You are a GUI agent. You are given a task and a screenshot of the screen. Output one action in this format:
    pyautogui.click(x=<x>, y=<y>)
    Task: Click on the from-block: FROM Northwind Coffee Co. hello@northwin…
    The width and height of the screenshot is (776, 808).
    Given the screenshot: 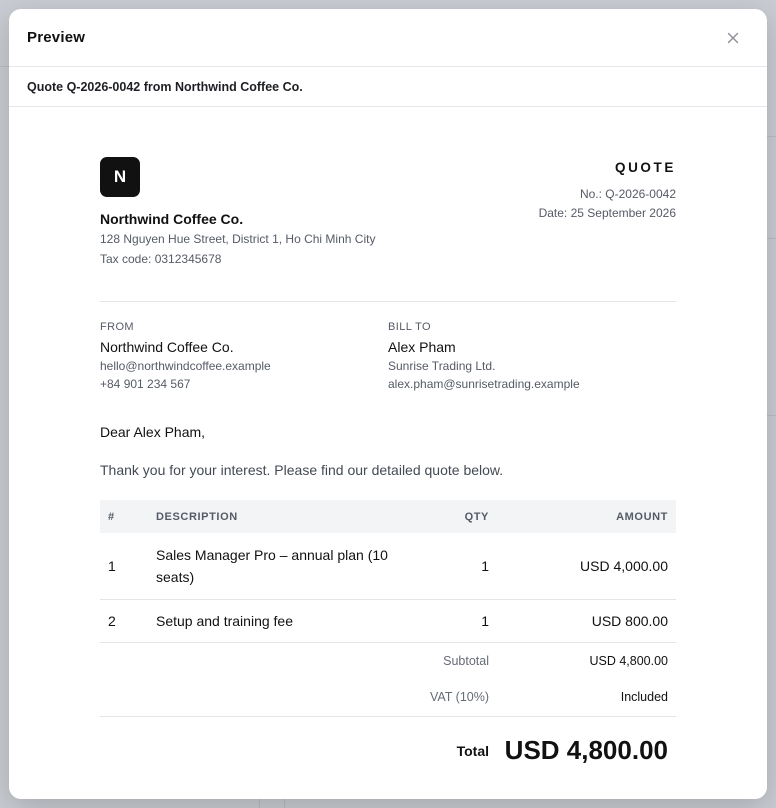 What is the action you would take?
    pyautogui.click(x=185, y=356)
    